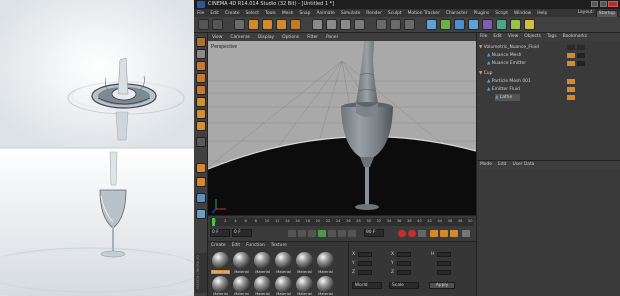 The image size is (620, 296). I want to click on apply-button: Apply, so click(442, 285).